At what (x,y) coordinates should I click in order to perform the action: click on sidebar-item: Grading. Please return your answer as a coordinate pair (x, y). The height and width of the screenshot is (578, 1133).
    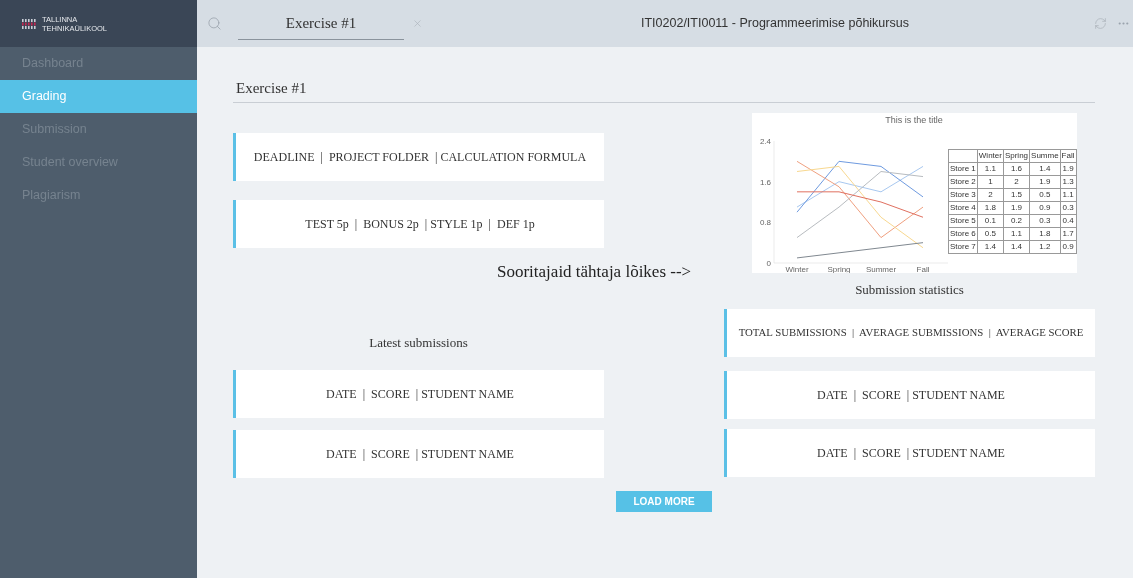
    Looking at the image, I should click on (98, 96).